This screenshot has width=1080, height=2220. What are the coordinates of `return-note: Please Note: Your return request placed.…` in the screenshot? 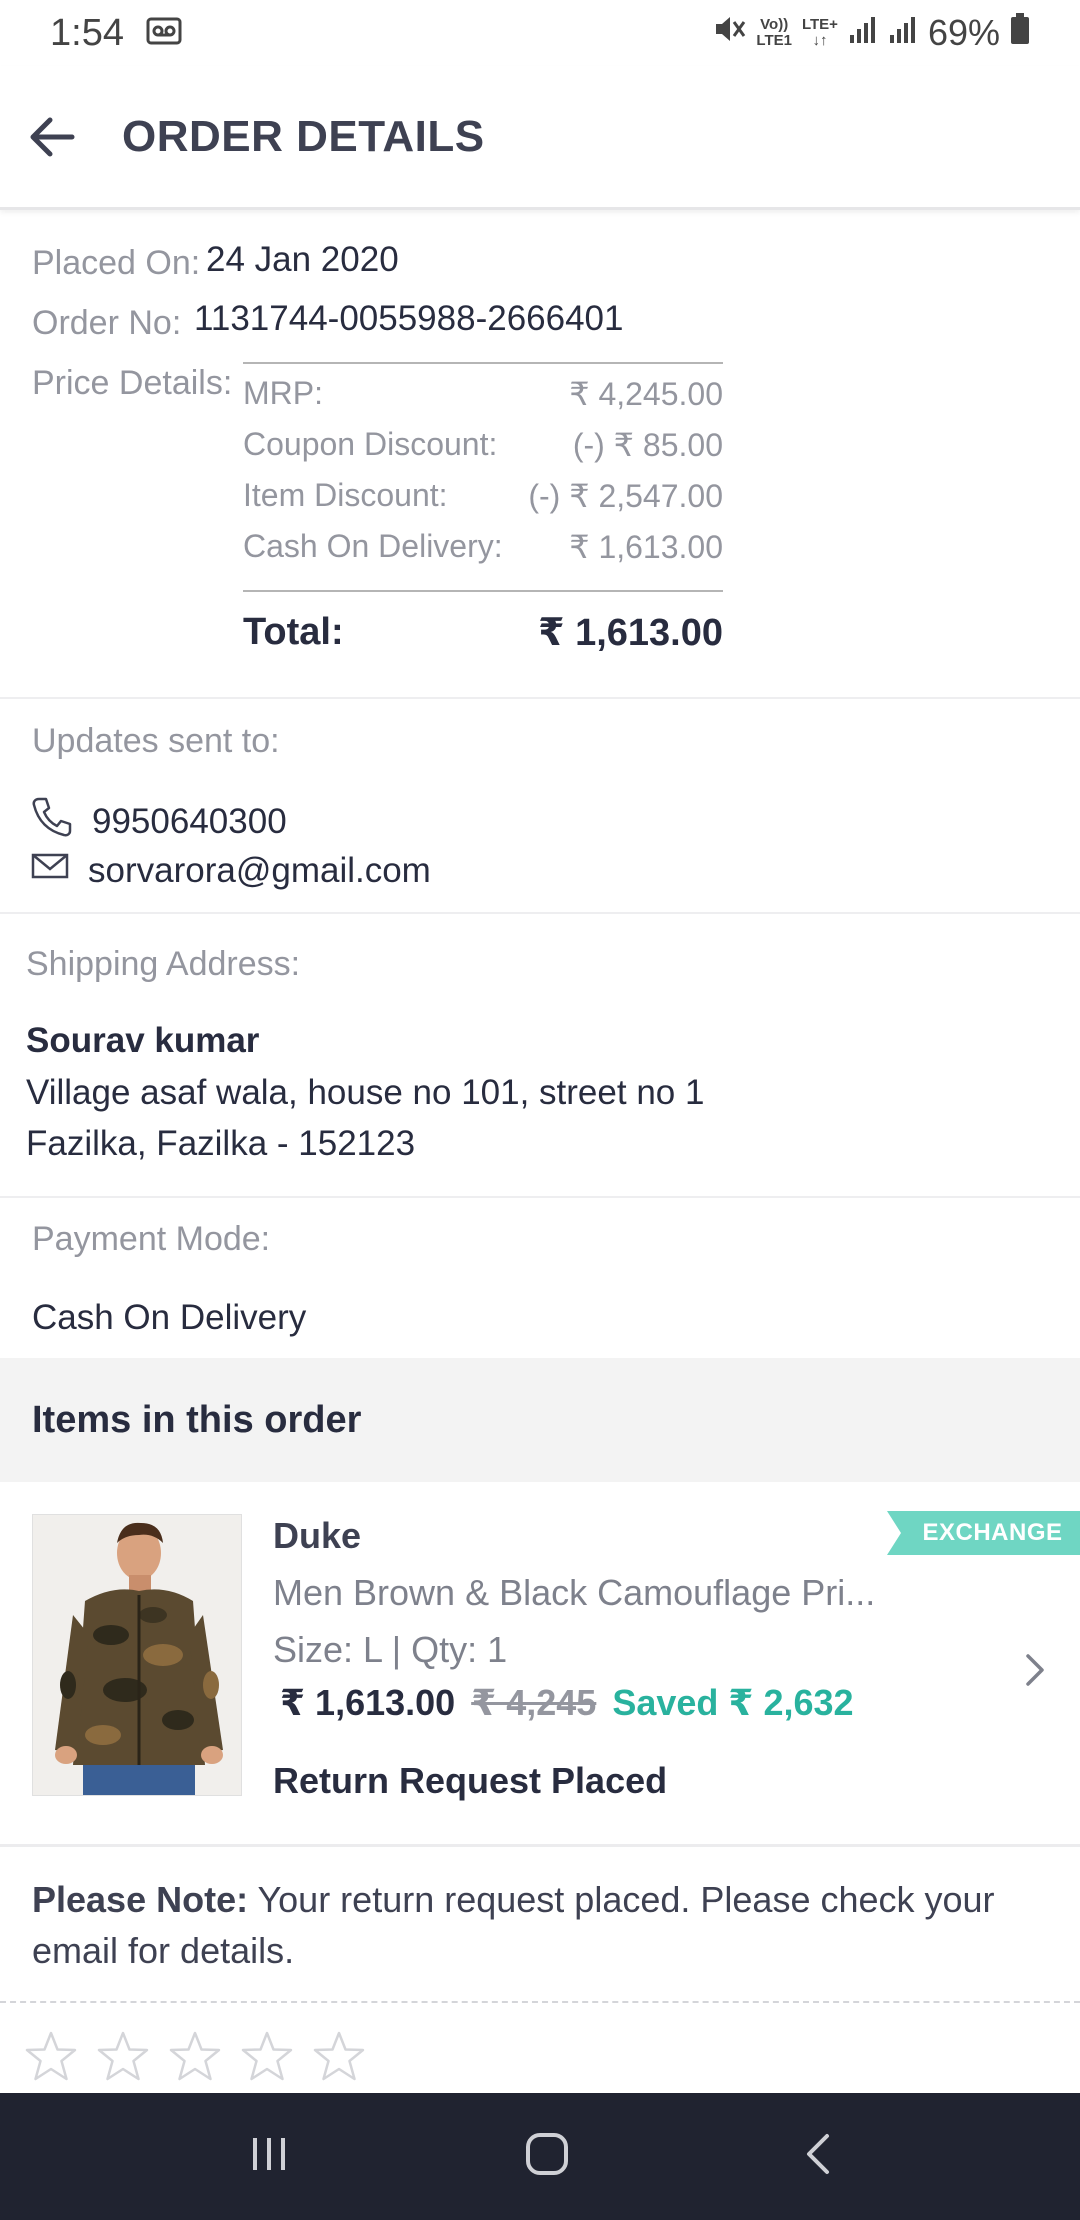 It's located at (542, 1925).